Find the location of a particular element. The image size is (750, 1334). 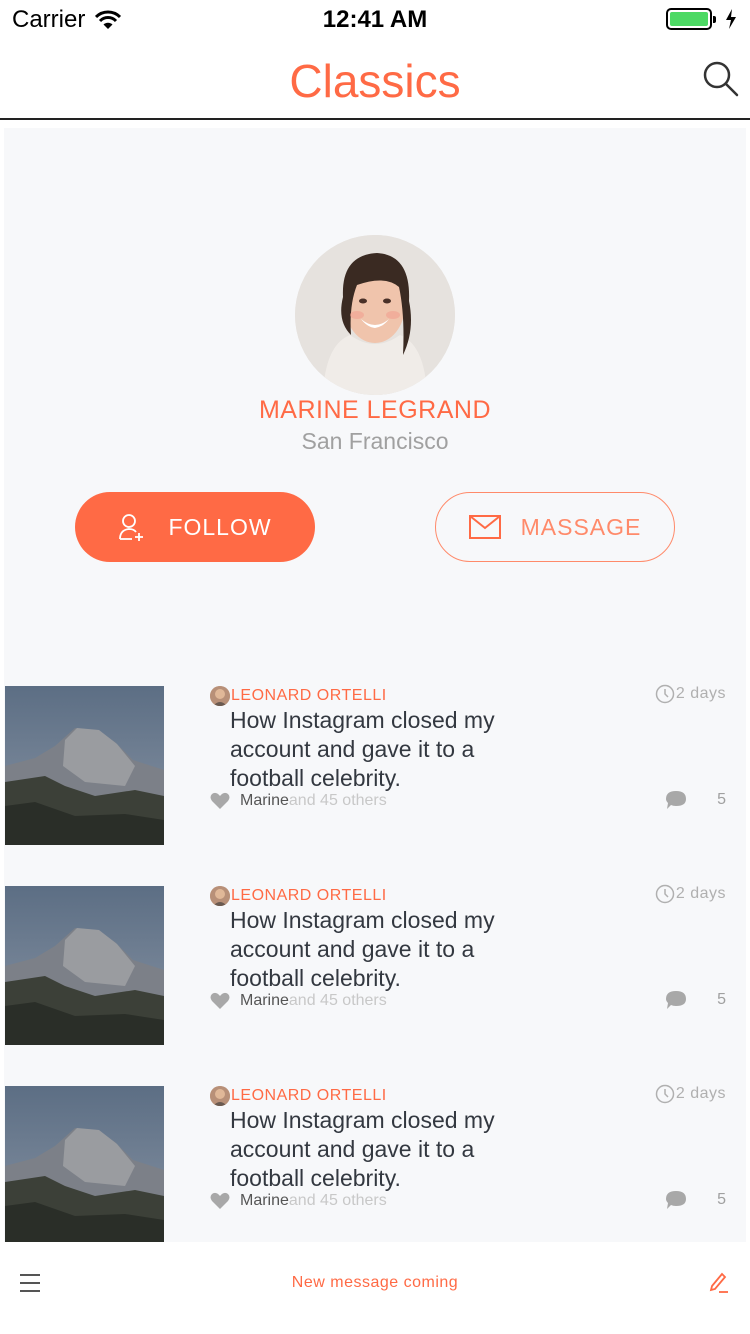

message-button: MASSAGE is located at coordinates (555, 527).